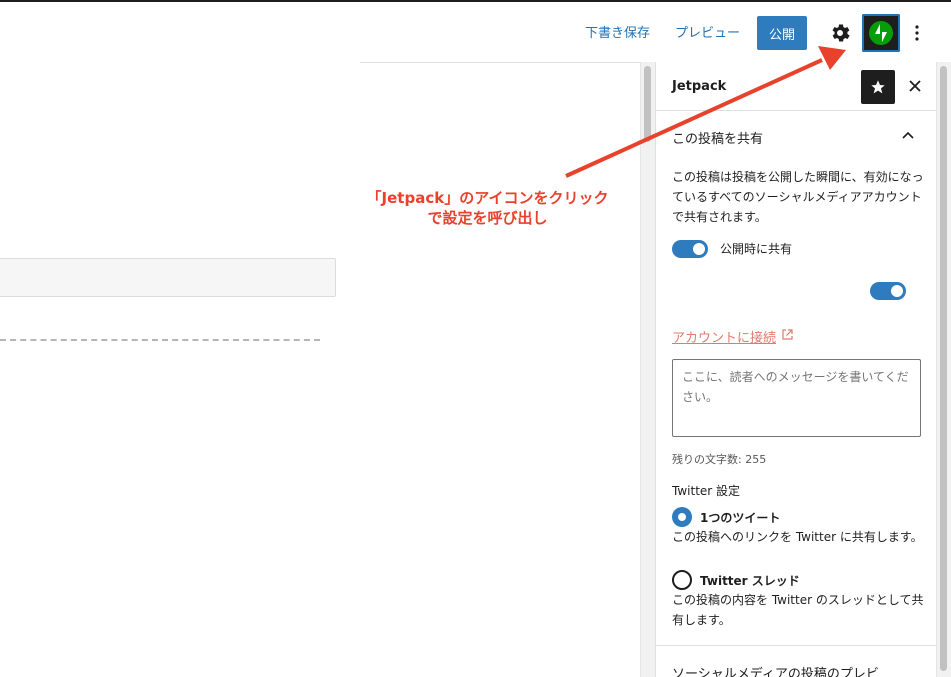 This screenshot has height=677, width=951. What do you see at coordinates (796, 398) in the screenshot?
I see `share-message-input` at bounding box center [796, 398].